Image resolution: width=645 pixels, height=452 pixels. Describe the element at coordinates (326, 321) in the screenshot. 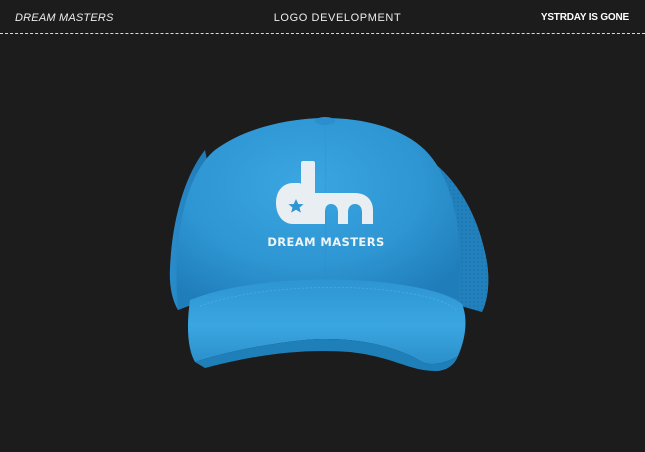

I see `cap-brim` at that location.